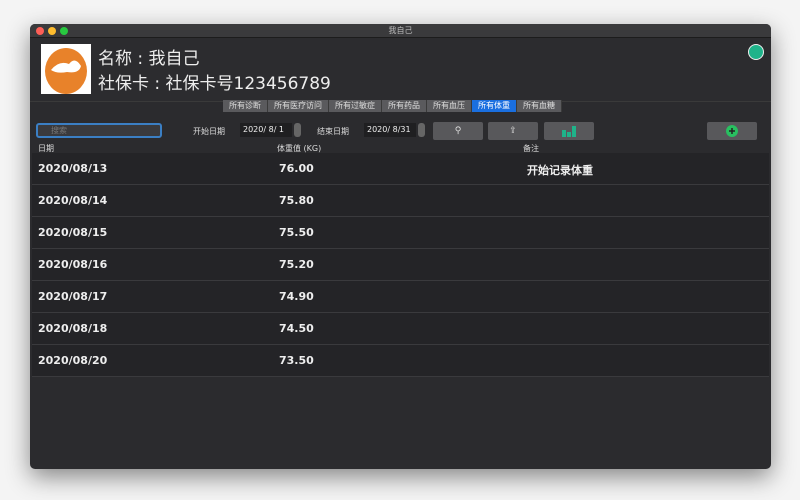 The width and height of the screenshot is (800, 500). I want to click on tab-weight: 所有体重, so click(494, 106).